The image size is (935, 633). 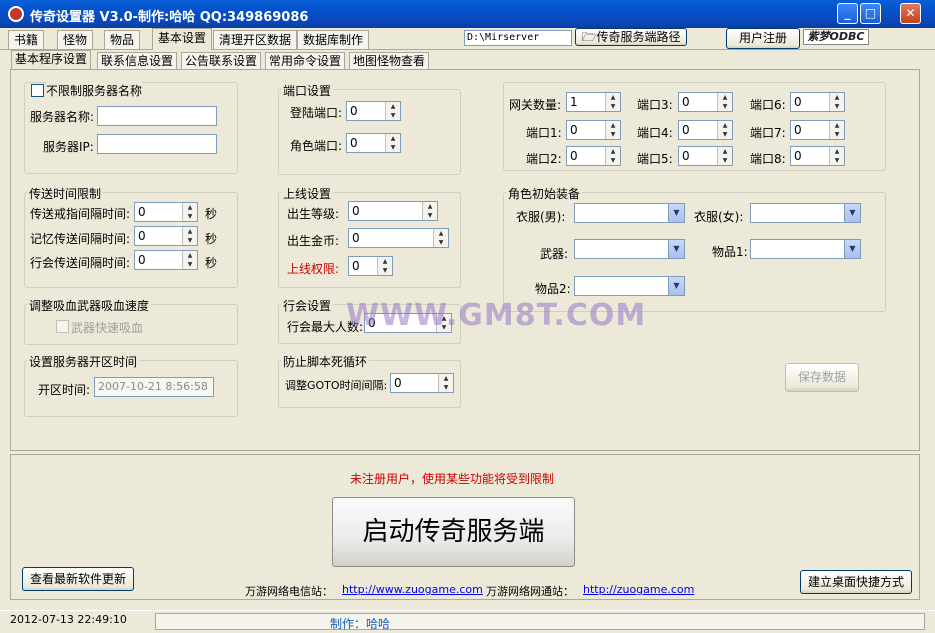 I want to click on open-time-group-title: 设置服务器开区时间, so click(x=83, y=361).